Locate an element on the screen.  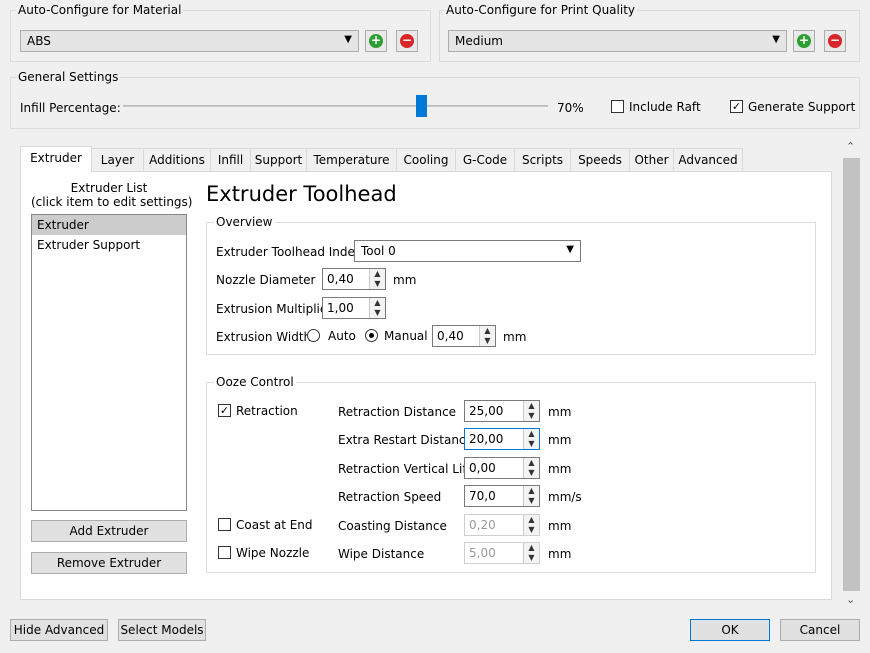
cancel-button: Cancel is located at coordinates (820, 630).